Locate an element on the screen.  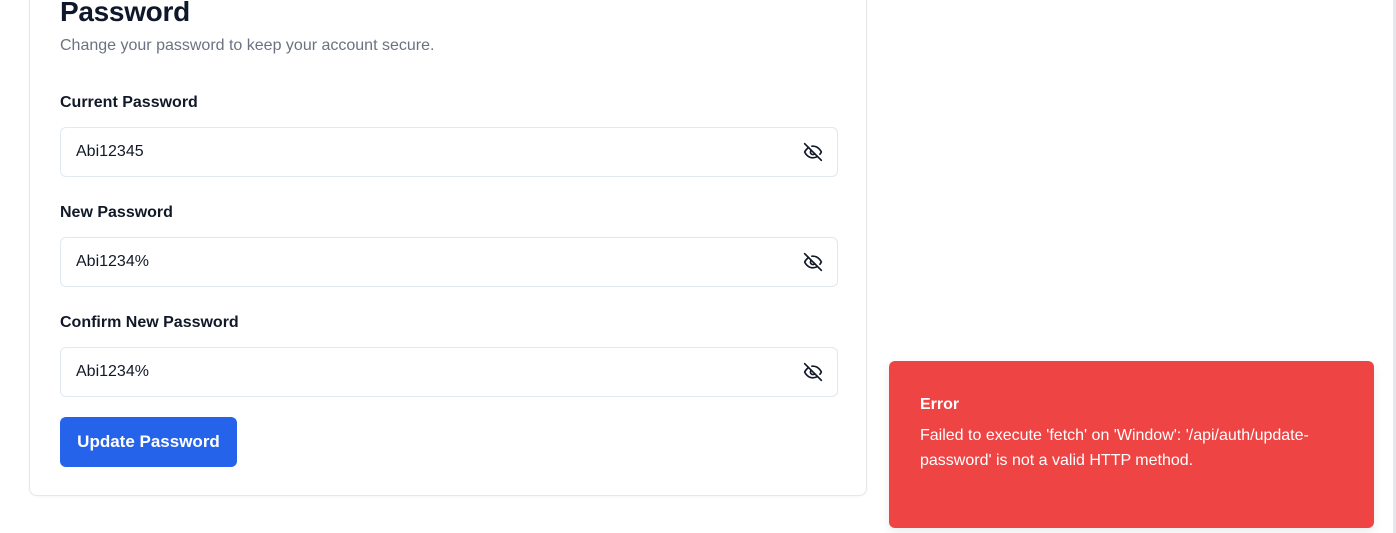
current-password-label: Current Password is located at coordinates (129, 102).